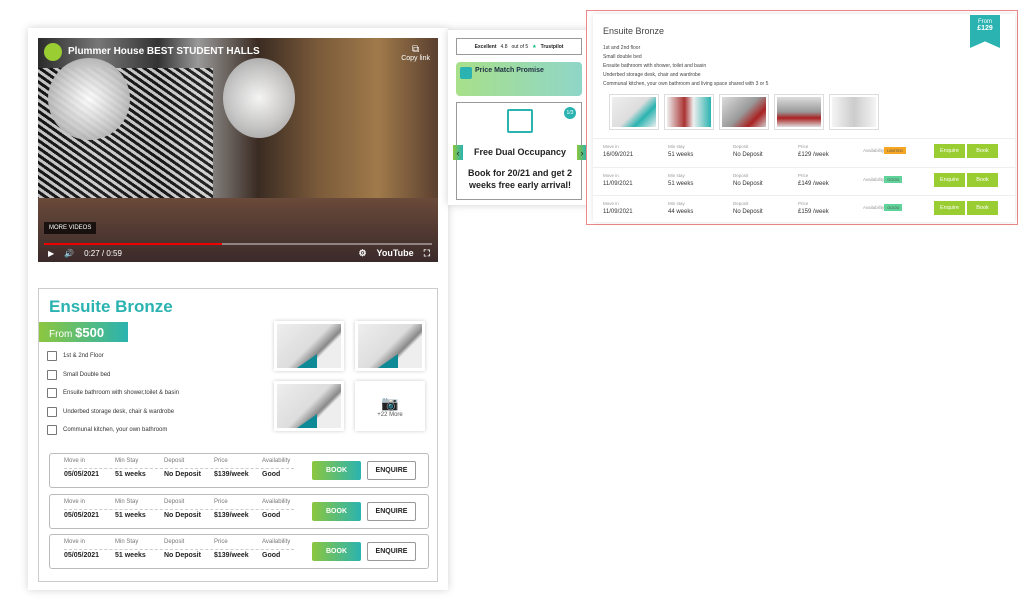 The width and height of the screenshot is (1024, 612). I want to click on price-match-banner: Price Match Promise, so click(519, 79).